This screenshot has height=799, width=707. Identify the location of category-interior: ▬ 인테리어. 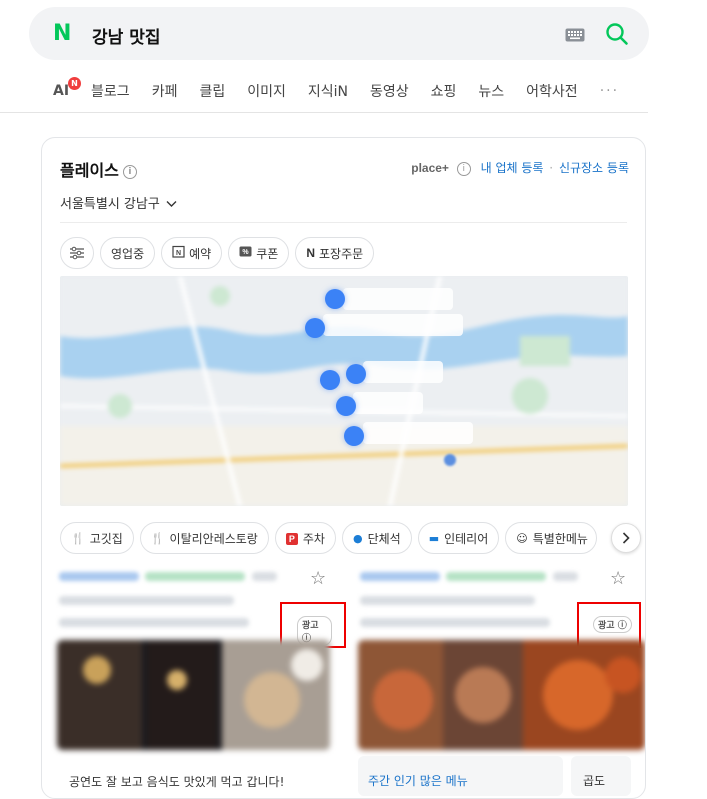
(458, 538).